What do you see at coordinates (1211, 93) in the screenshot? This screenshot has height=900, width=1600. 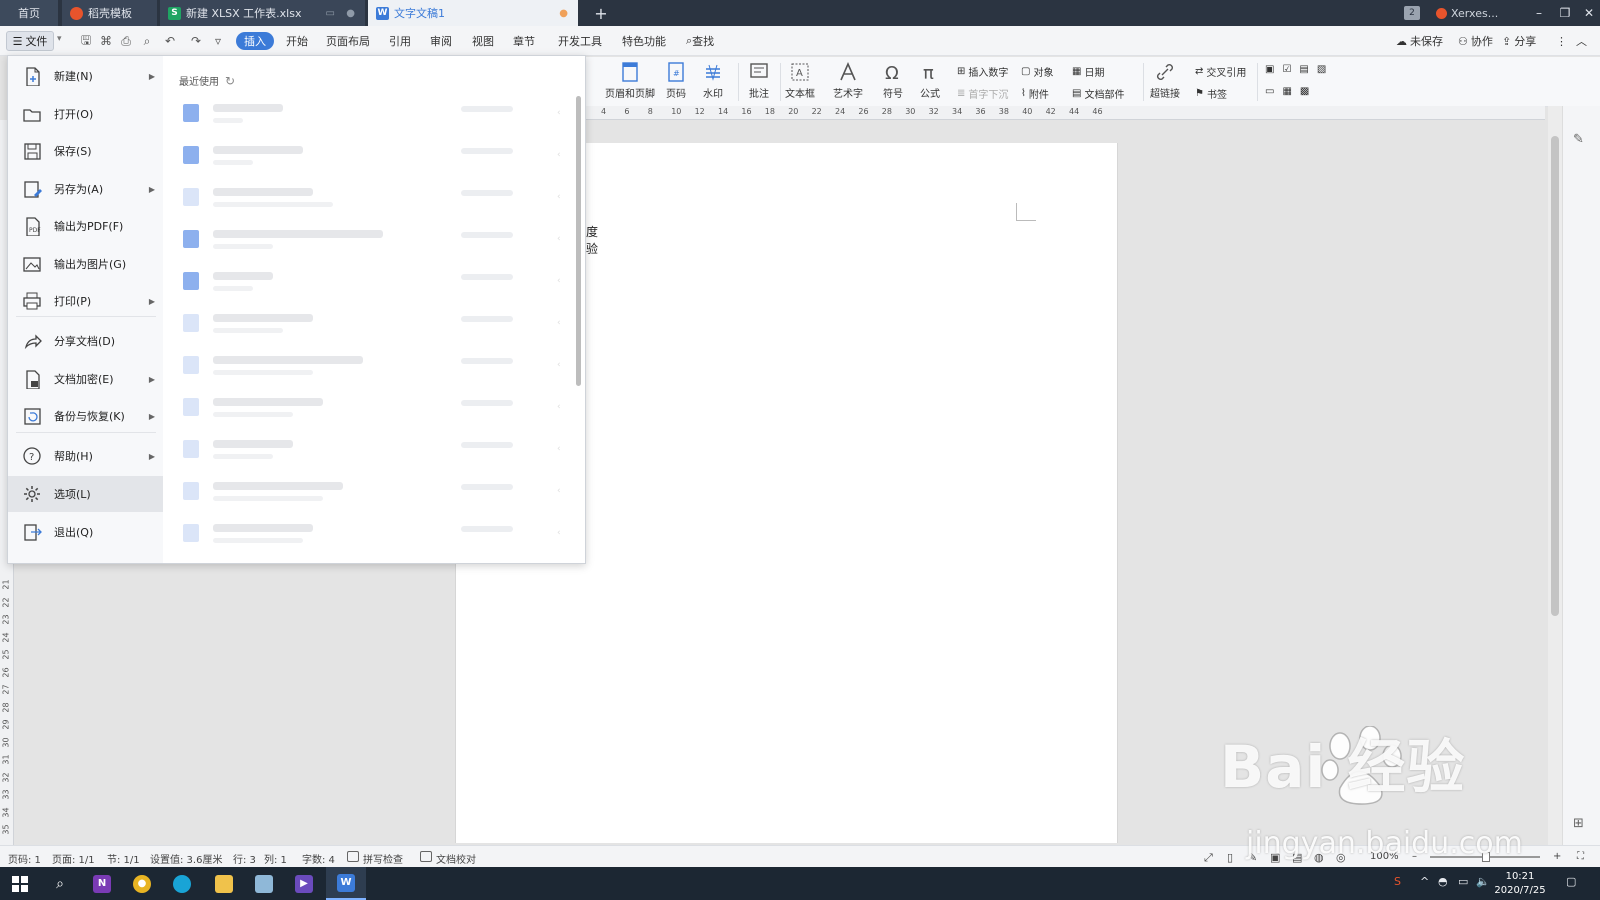 I see `bookmark-button: ⚑ 书签` at bounding box center [1211, 93].